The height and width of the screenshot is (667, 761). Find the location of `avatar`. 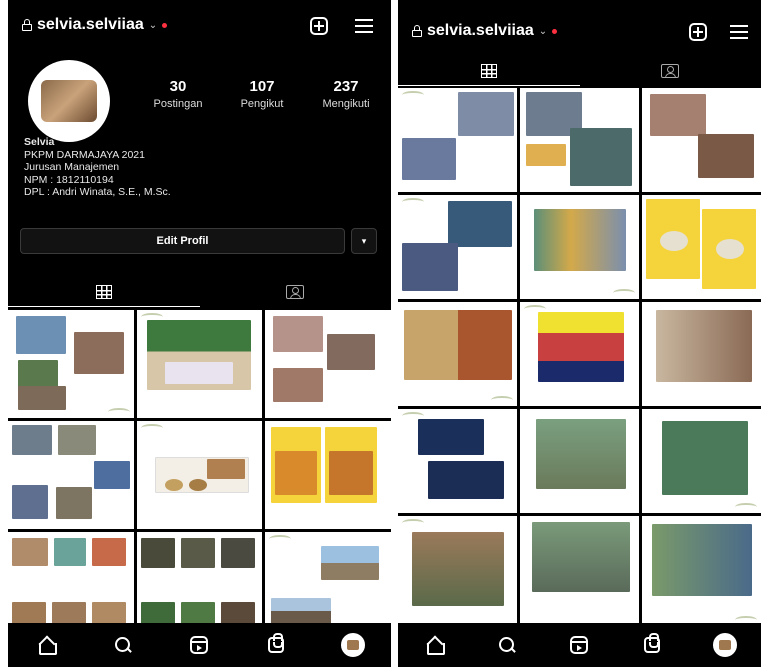

avatar is located at coordinates (69, 101).